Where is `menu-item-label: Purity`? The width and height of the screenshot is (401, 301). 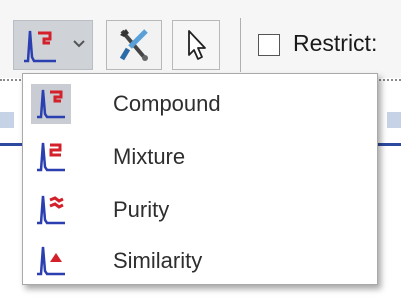
menu-item-label: Purity is located at coordinates (141, 209).